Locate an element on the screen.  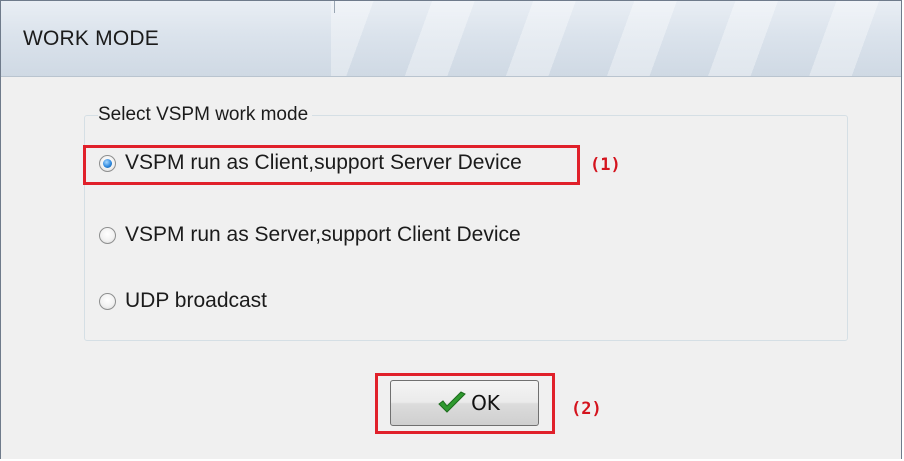
radio-udp-broadcast: UDP broadcast is located at coordinates (183, 301).